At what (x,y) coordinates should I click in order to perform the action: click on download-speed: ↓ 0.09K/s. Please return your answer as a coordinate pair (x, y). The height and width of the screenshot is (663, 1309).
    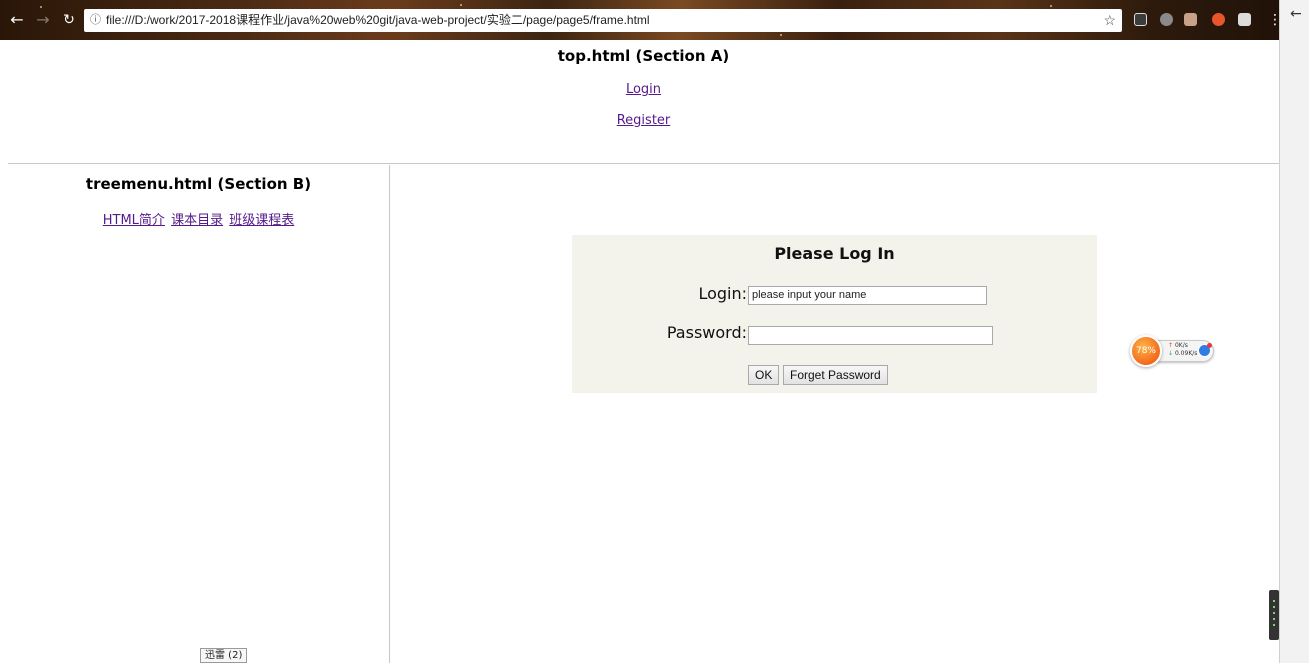
    Looking at the image, I should click on (1182, 353).